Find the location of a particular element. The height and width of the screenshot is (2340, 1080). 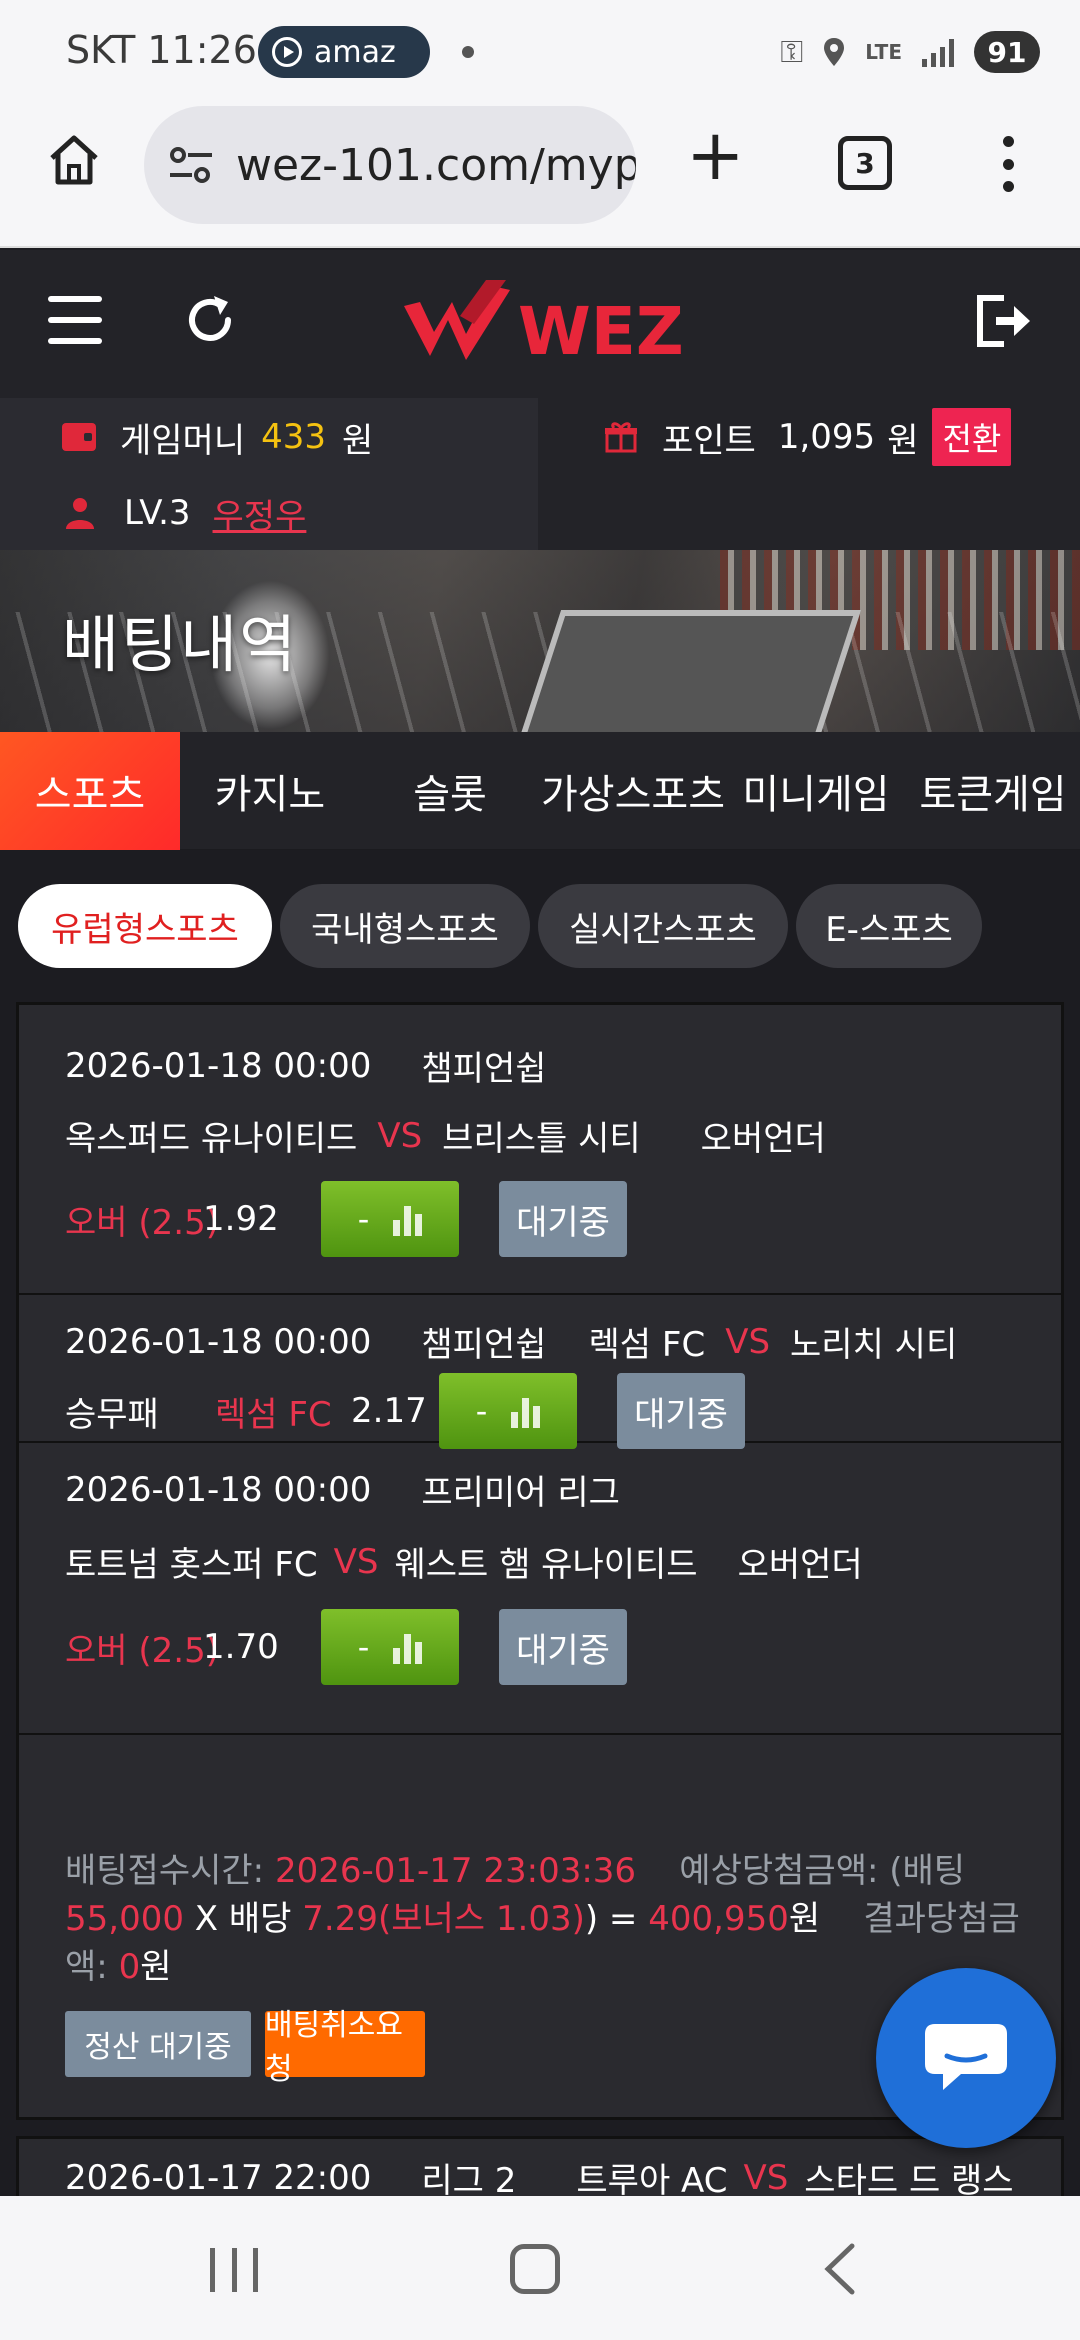

expected-win-amount: 400,950 is located at coordinates (718, 1919).